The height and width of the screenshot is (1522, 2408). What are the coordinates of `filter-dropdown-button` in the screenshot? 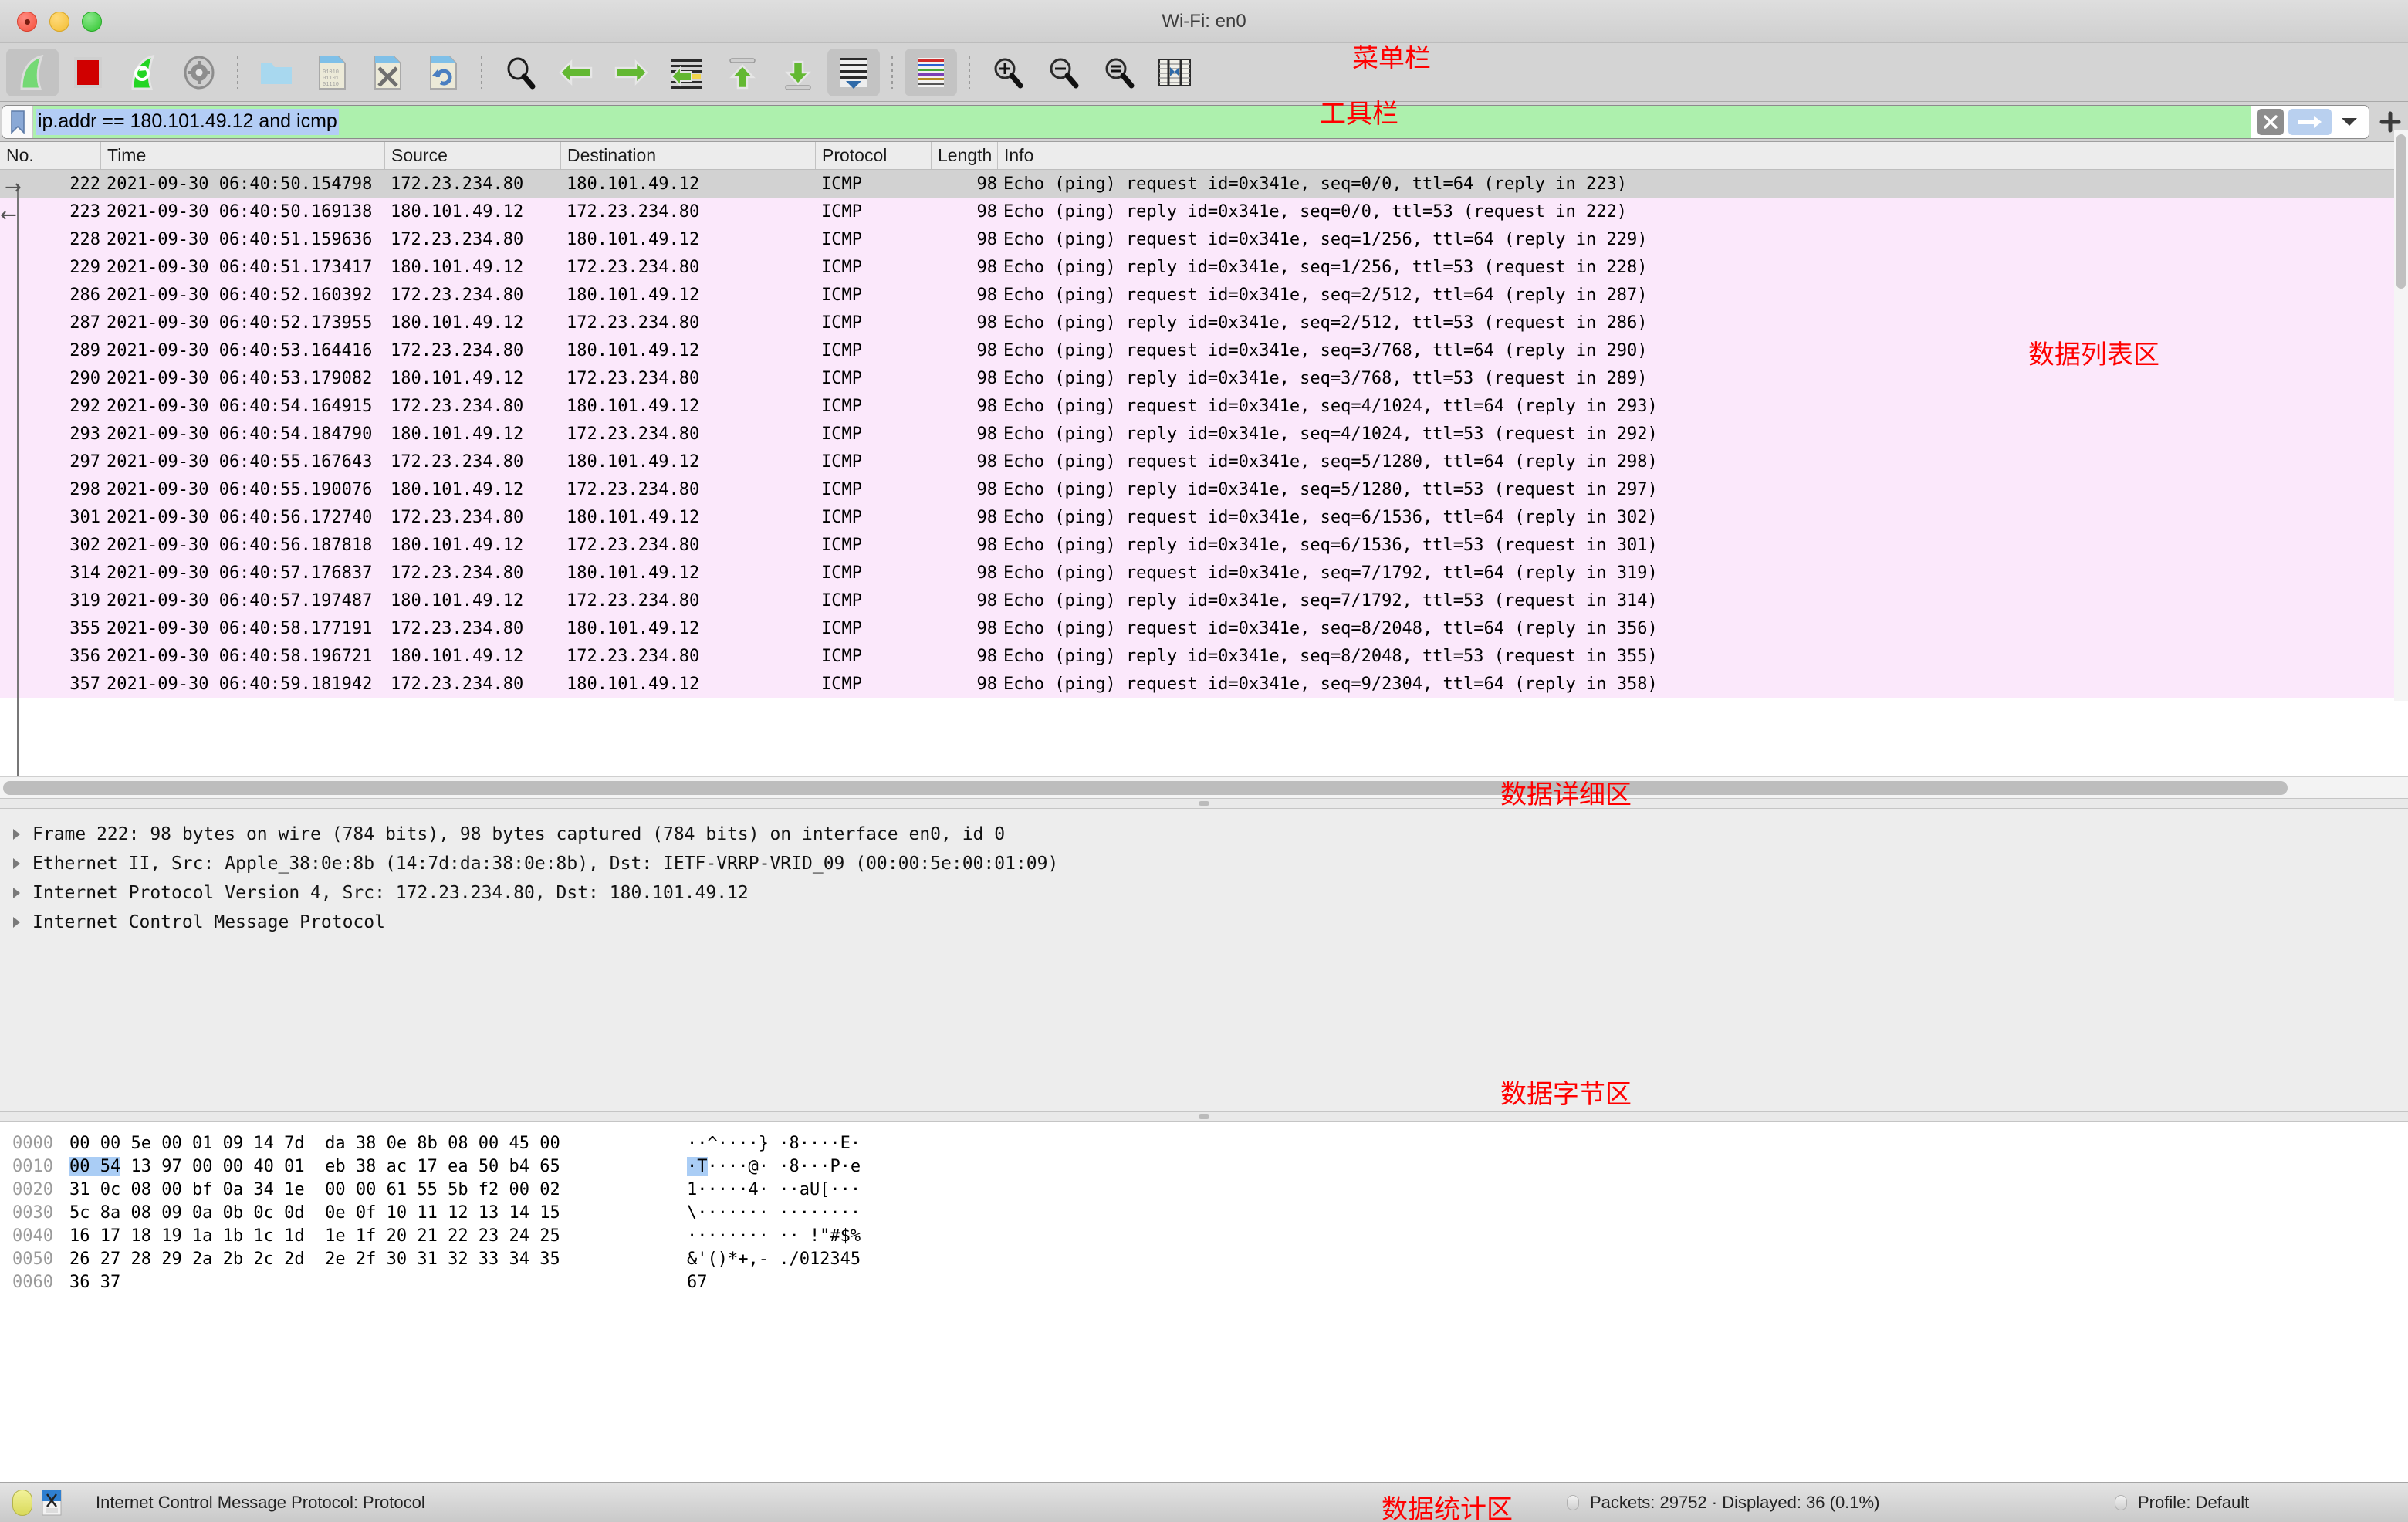 It's located at (2349, 122).